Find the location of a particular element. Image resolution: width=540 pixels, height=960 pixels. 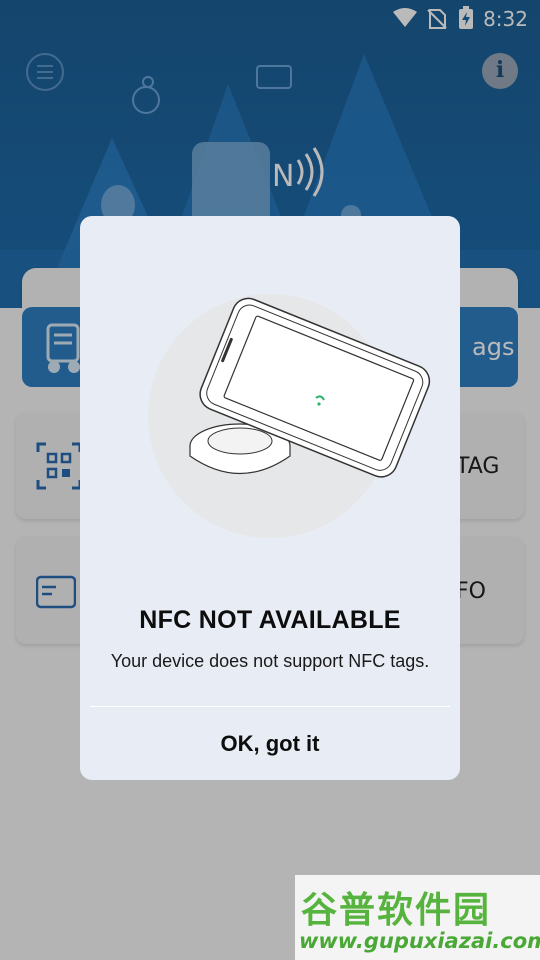

ok-got-it-button: OK, got it is located at coordinates (270, 743).